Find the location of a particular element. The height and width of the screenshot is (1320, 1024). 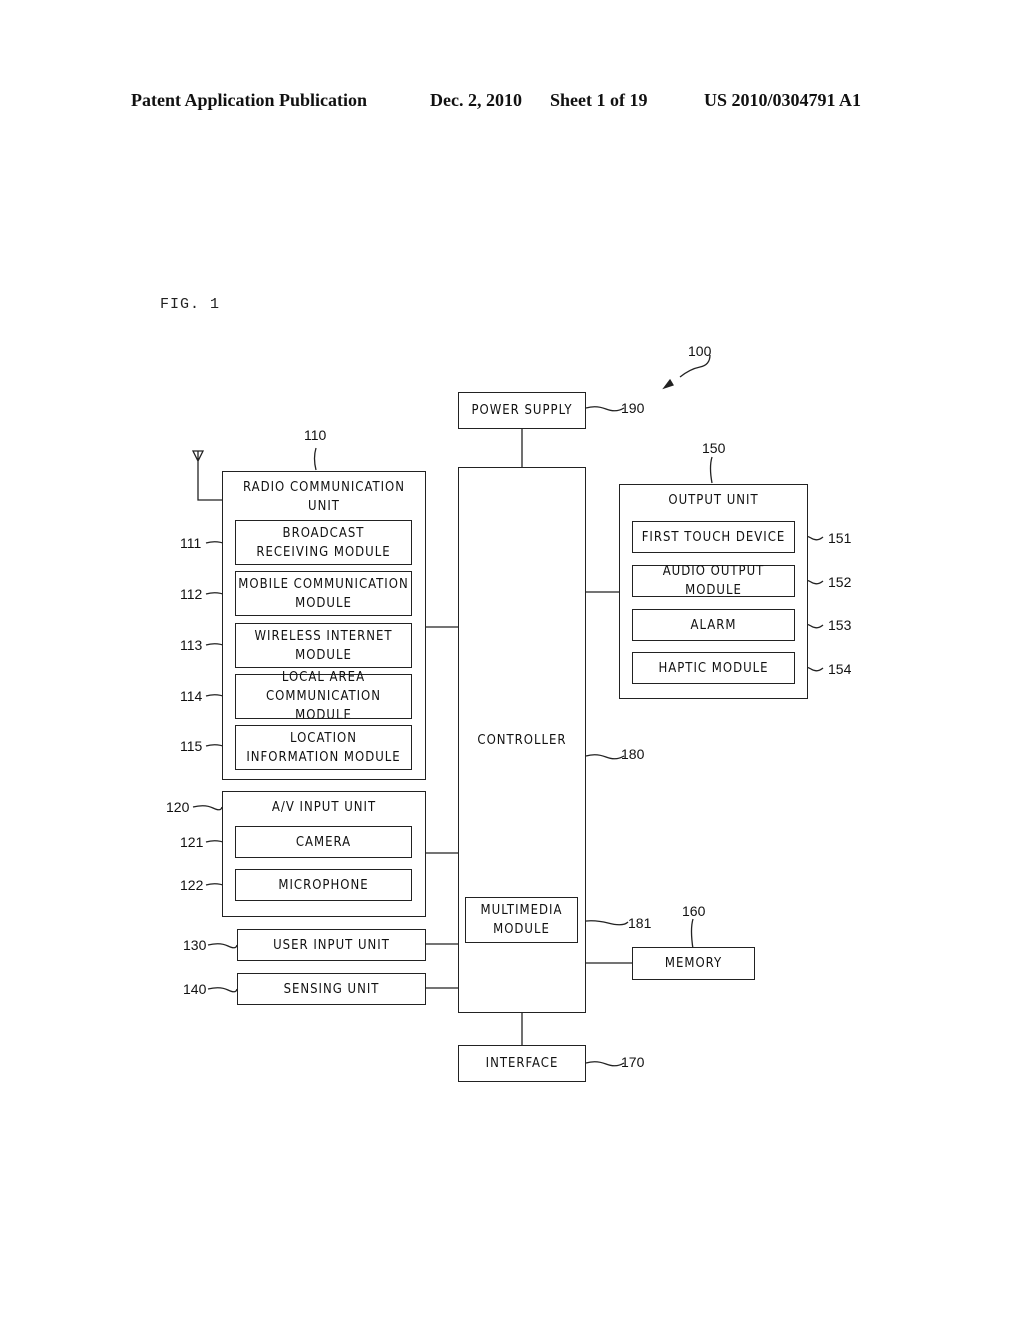

controller-ref: 180 is located at coordinates (633, 754).